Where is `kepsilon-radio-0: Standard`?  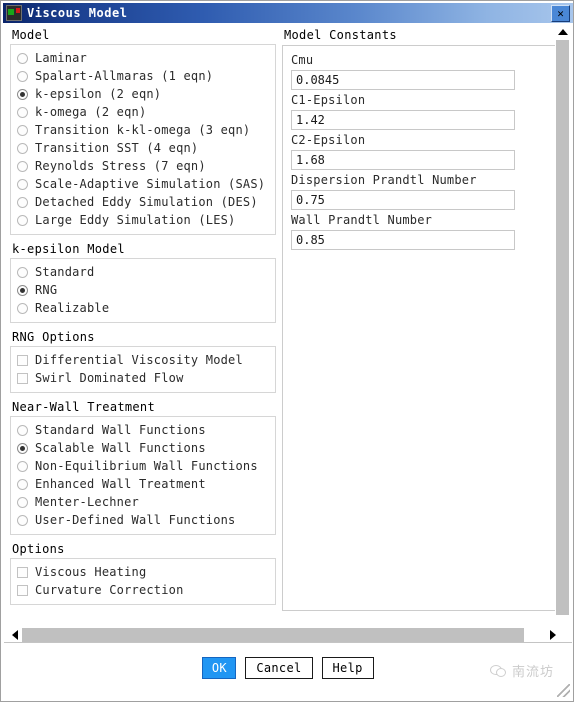 kepsilon-radio-0: Standard is located at coordinates (143, 272).